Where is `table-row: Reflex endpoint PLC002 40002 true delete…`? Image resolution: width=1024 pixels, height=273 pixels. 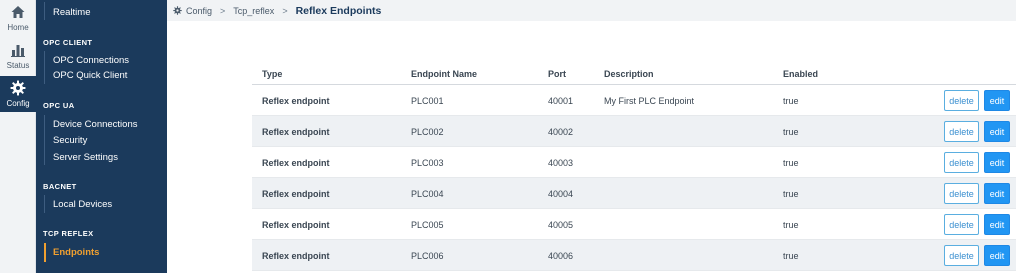
table-row: Reflex endpoint PLC002 40002 true delete… is located at coordinates (634, 131).